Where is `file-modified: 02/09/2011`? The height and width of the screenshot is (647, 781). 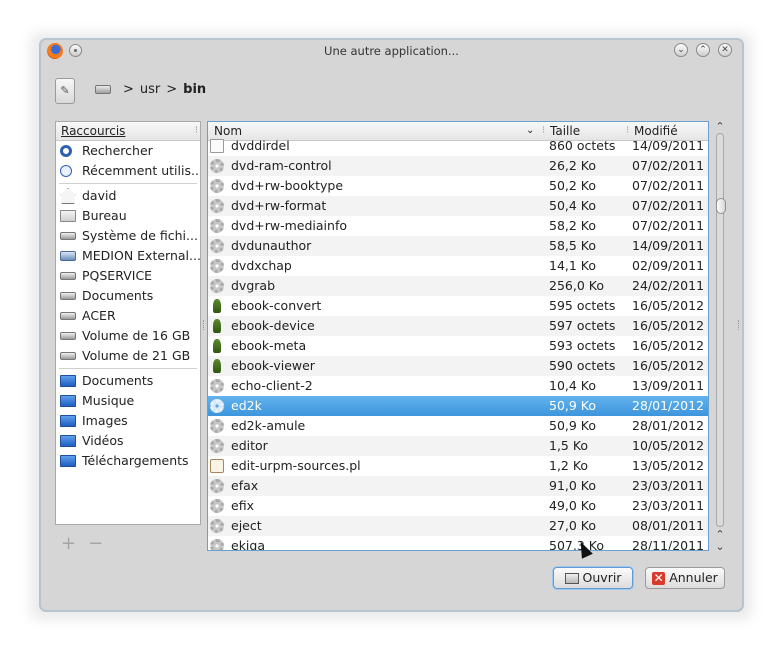 file-modified: 02/09/2011 is located at coordinates (668, 265).